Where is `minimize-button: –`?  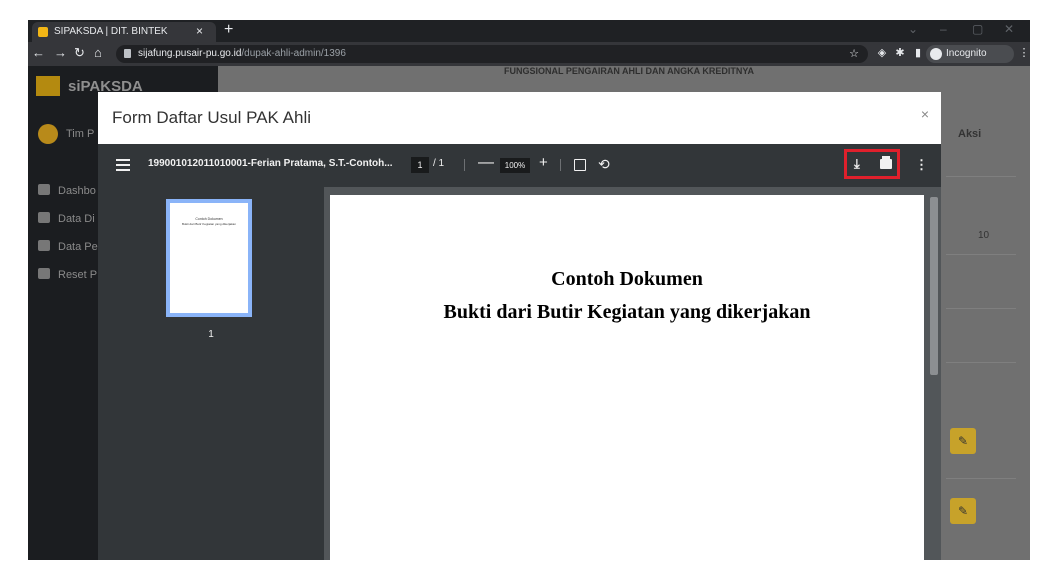
minimize-button: – is located at coordinates (943, 29).